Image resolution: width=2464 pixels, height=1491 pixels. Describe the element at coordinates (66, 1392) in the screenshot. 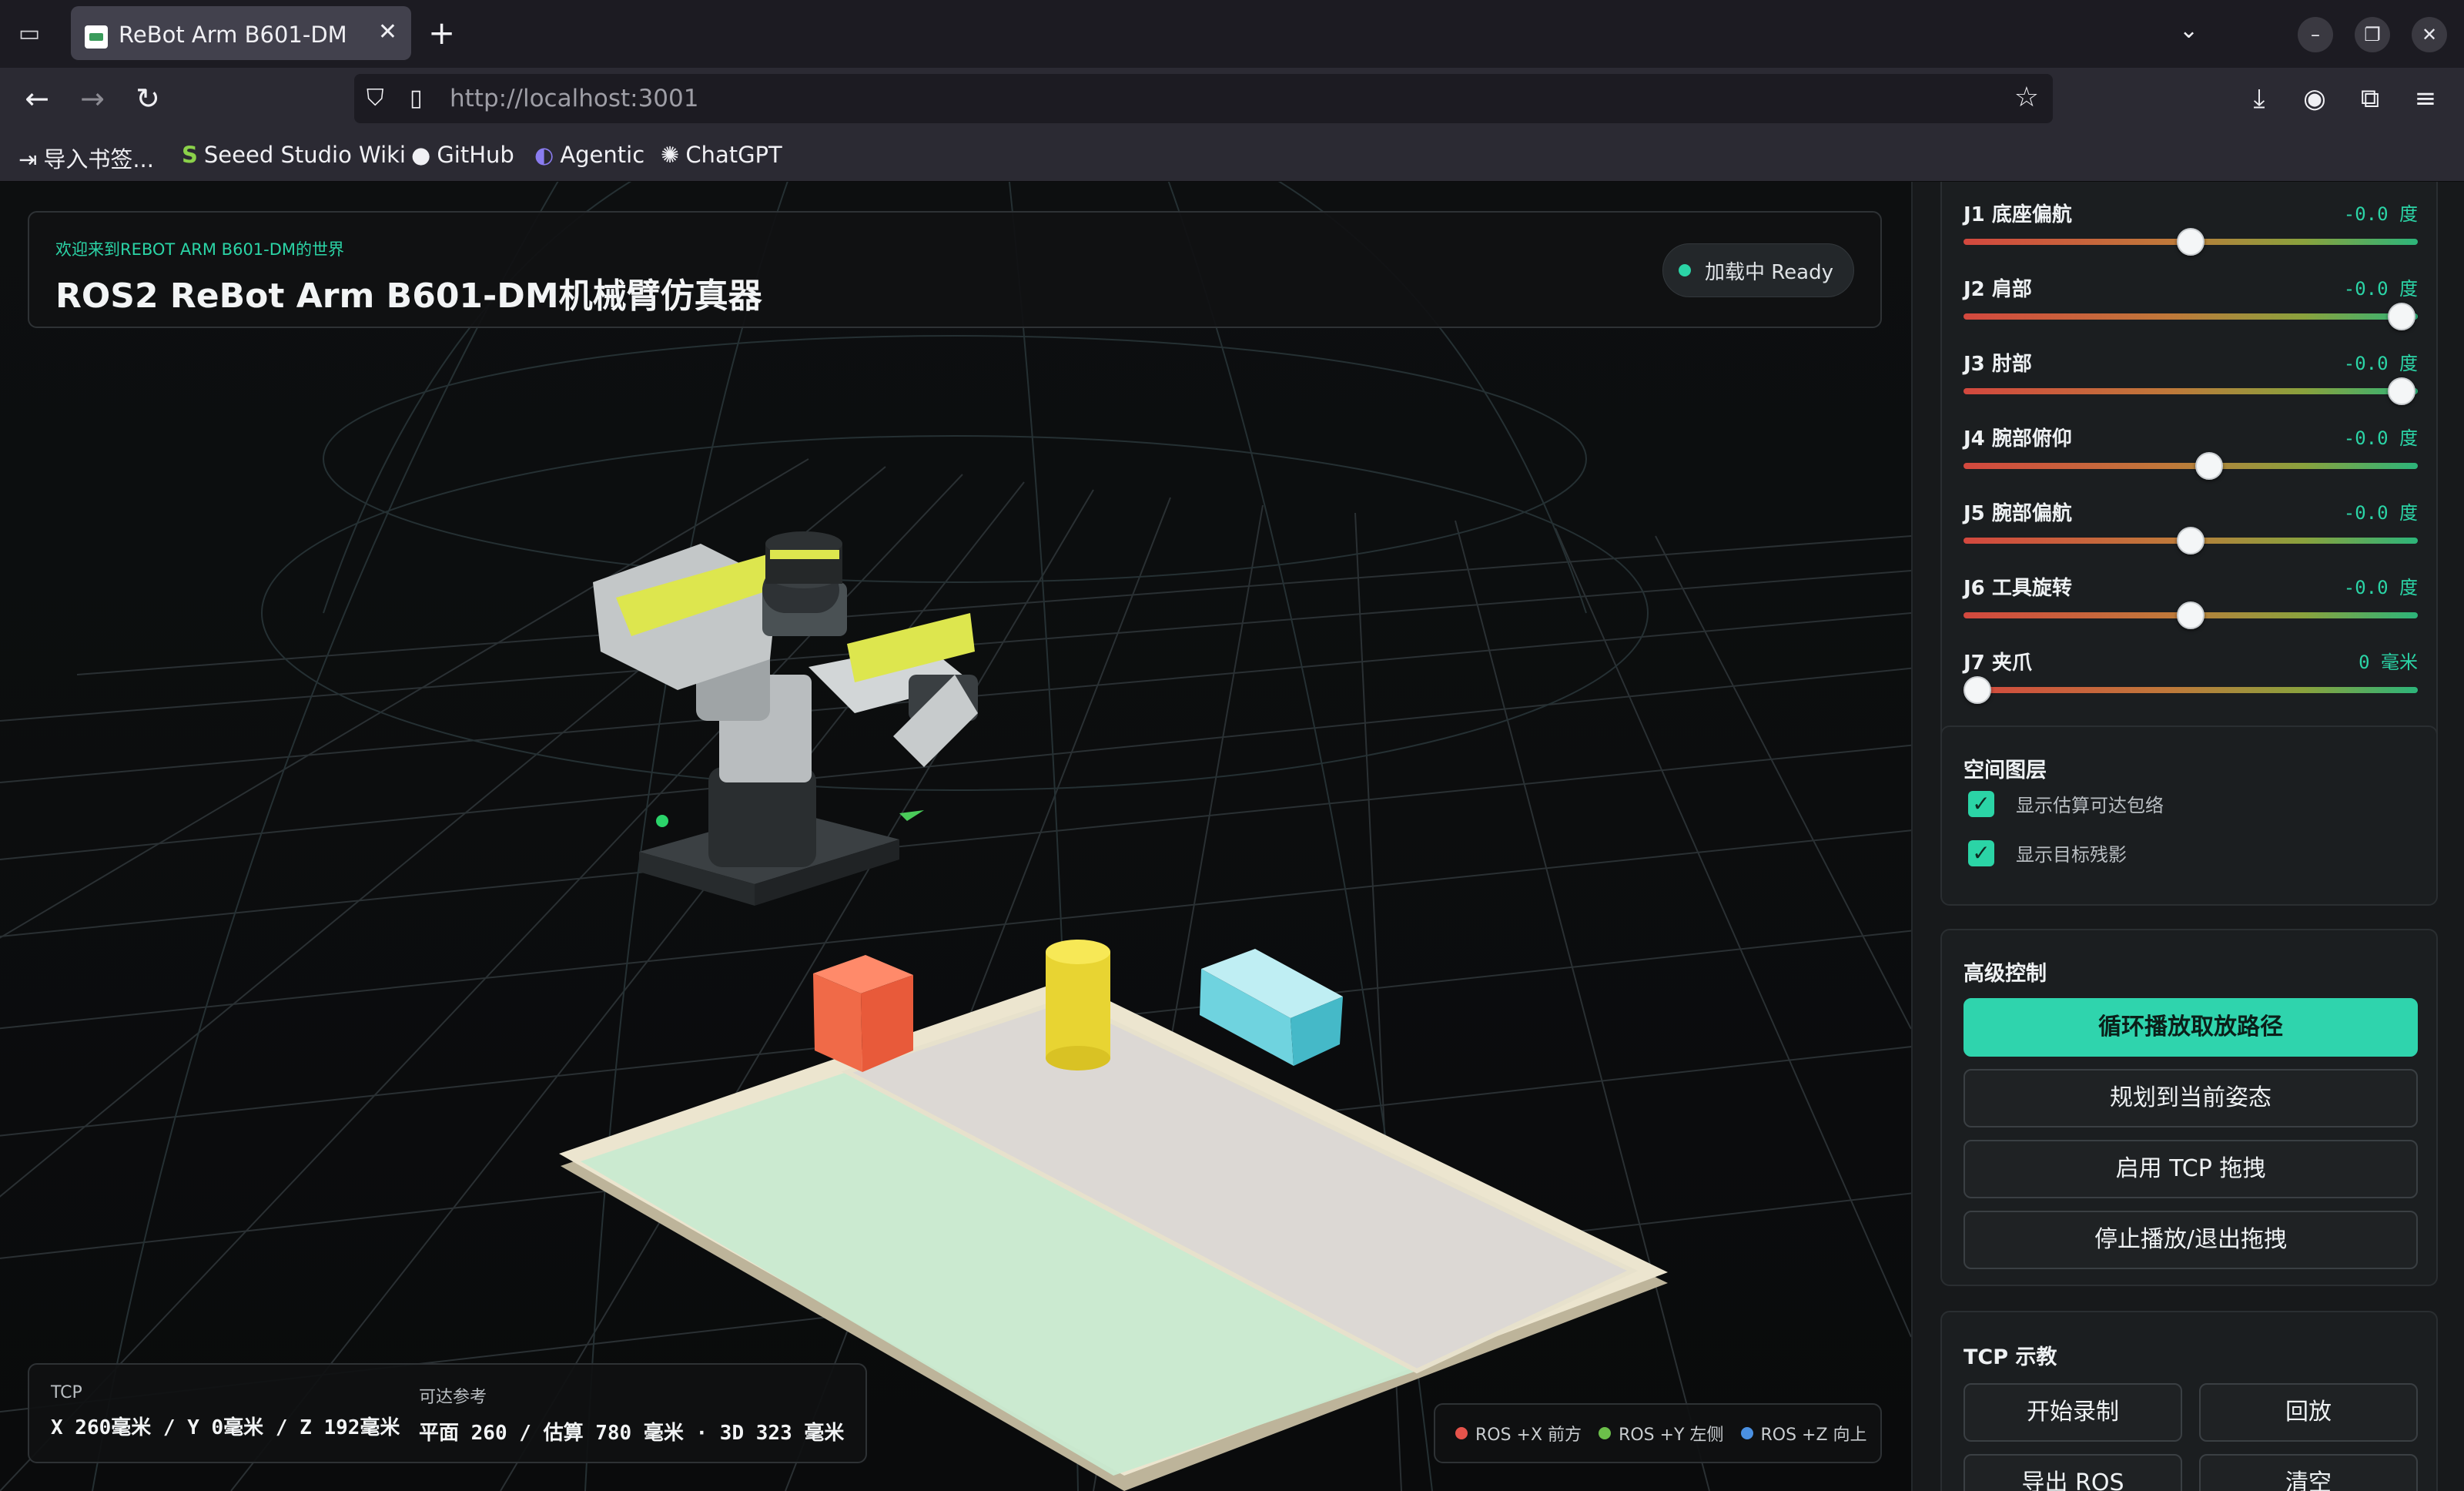

I see `tcp-label: TCP` at that location.